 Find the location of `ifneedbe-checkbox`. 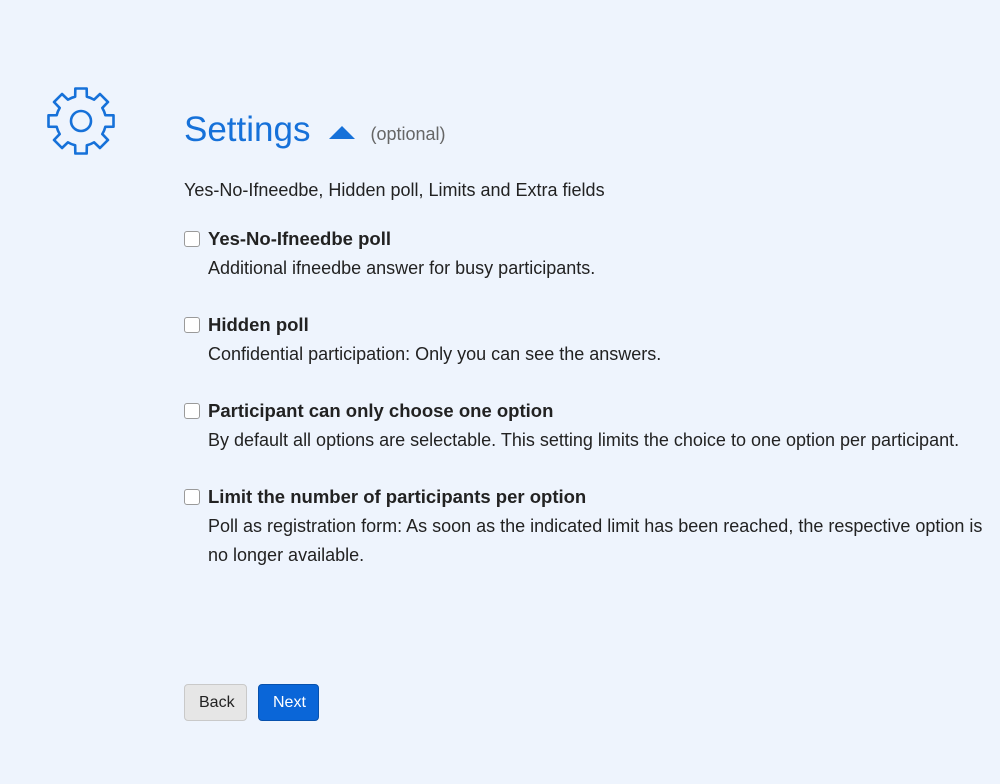

ifneedbe-checkbox is located at coordinates (192, 239).